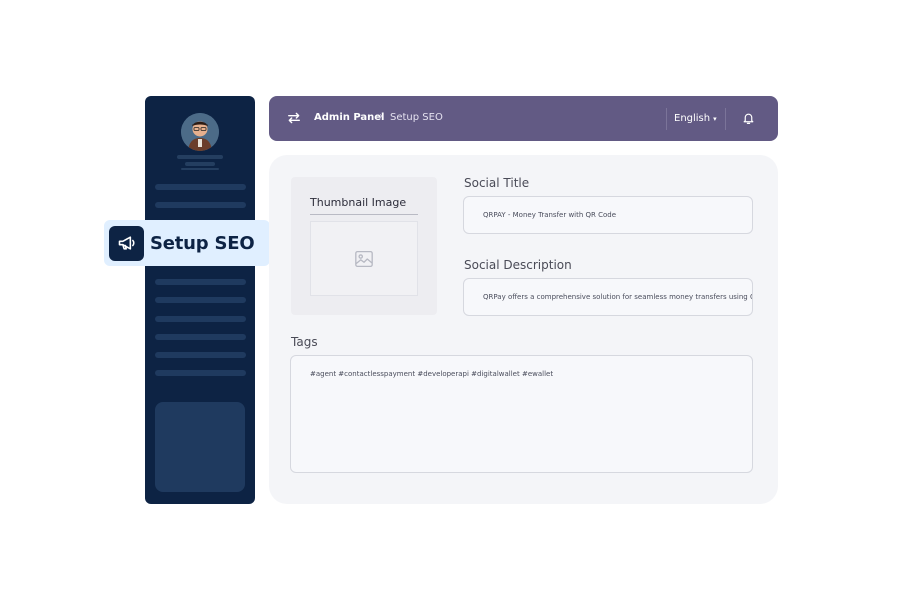 The height and width of the screenshot is (600, 900). What do you see at coordinates (358, 202) in the screenshot?
I see `thumbnail-label: Thumbnail Image` at bounding box center [358, 202].